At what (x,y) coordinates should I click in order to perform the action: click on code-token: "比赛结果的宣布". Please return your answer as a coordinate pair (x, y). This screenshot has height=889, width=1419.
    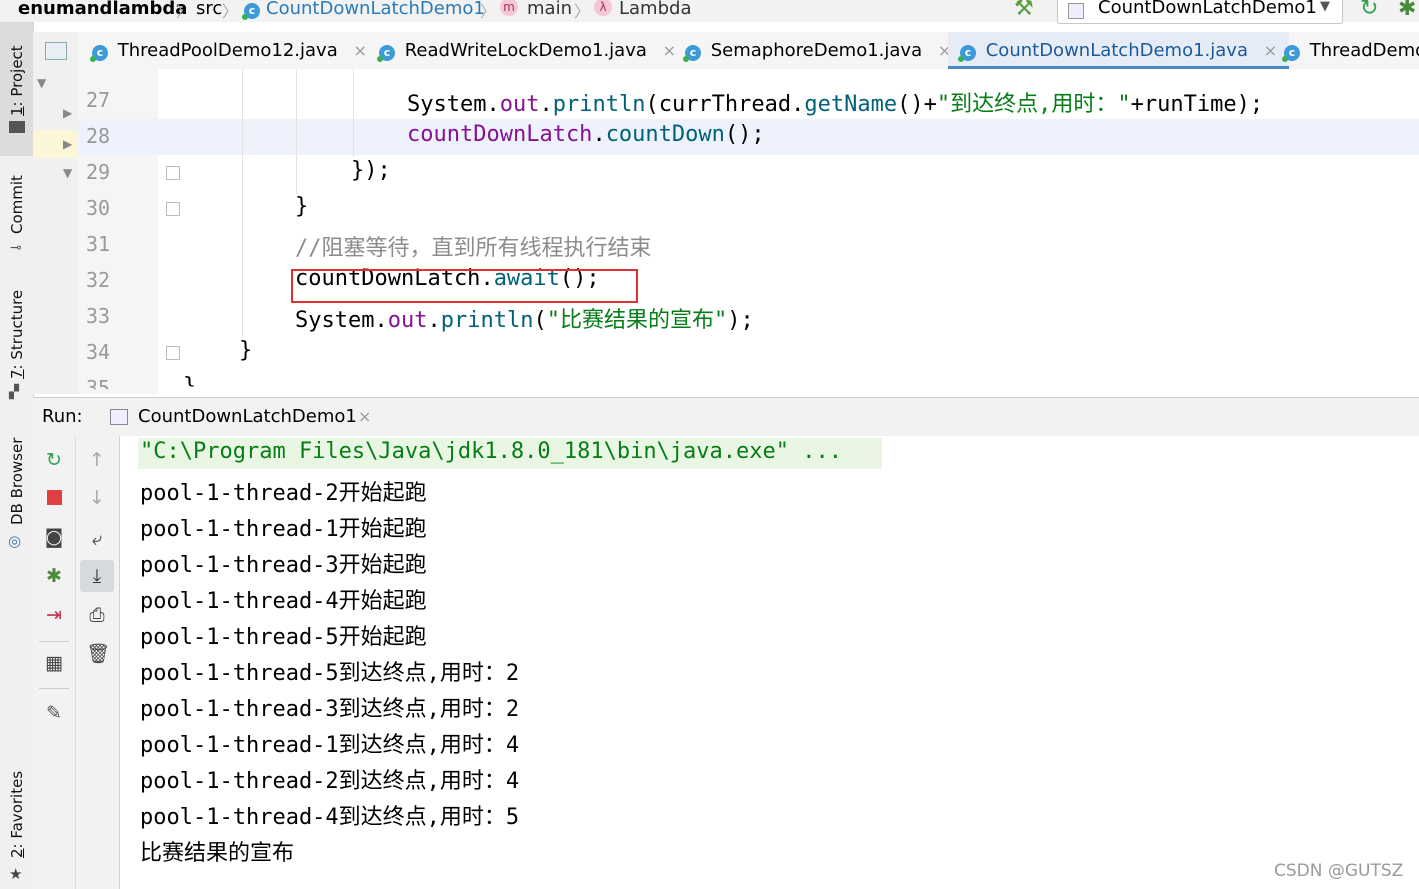
    Looking at the image, I should click on (637, 320).